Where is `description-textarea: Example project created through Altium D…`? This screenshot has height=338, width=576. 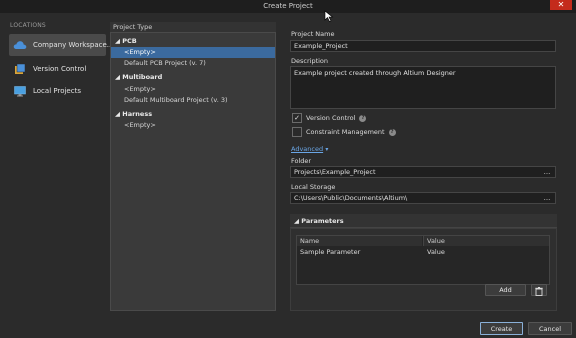 description-textarea: Example project created through Altium D… is located at coordinates (423, 87).